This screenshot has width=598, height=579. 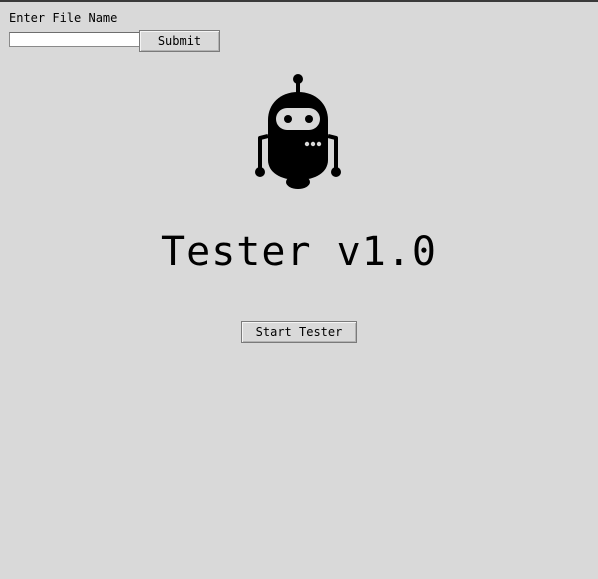 I want to click on file-name-input, so click(x=74, y=39).